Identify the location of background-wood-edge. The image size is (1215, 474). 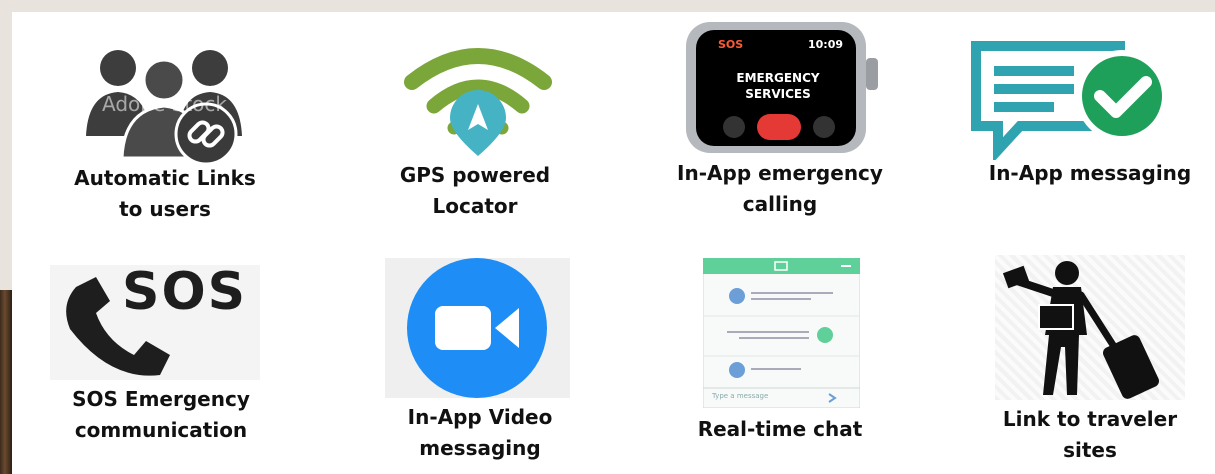
(6, 382).